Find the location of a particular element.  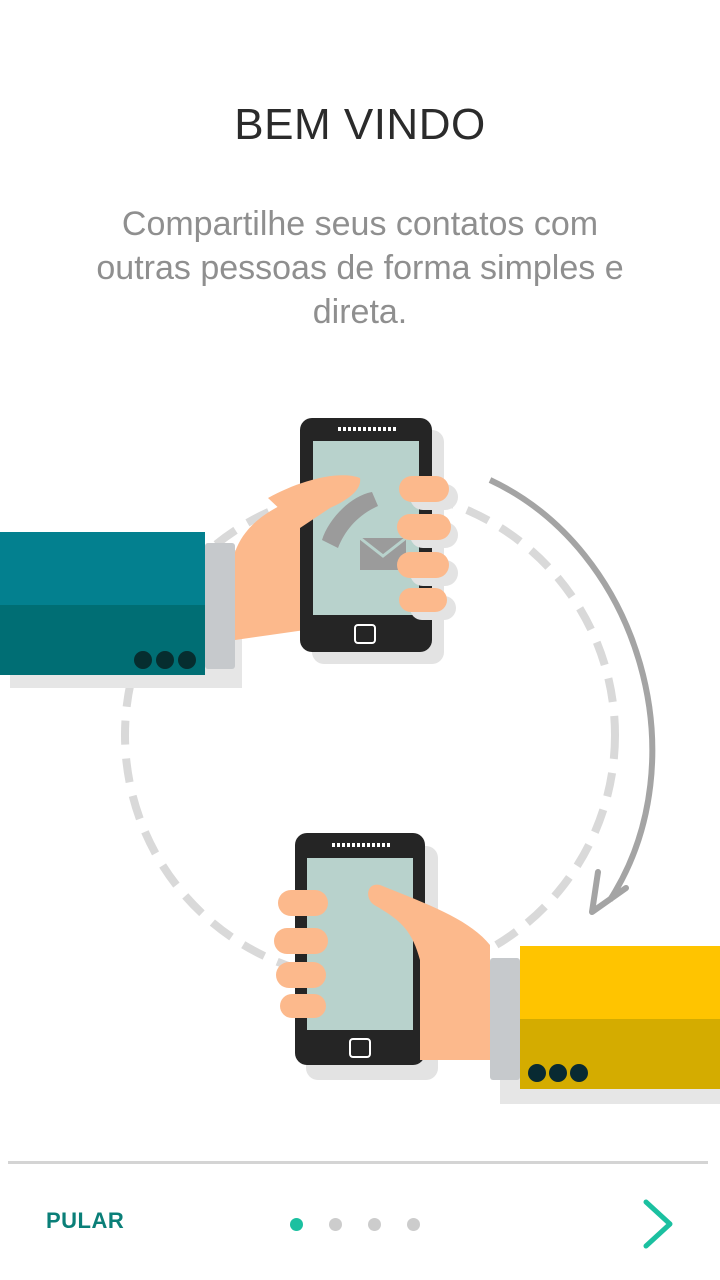

chevron-right-icon is located at coordinates (658, 1224).